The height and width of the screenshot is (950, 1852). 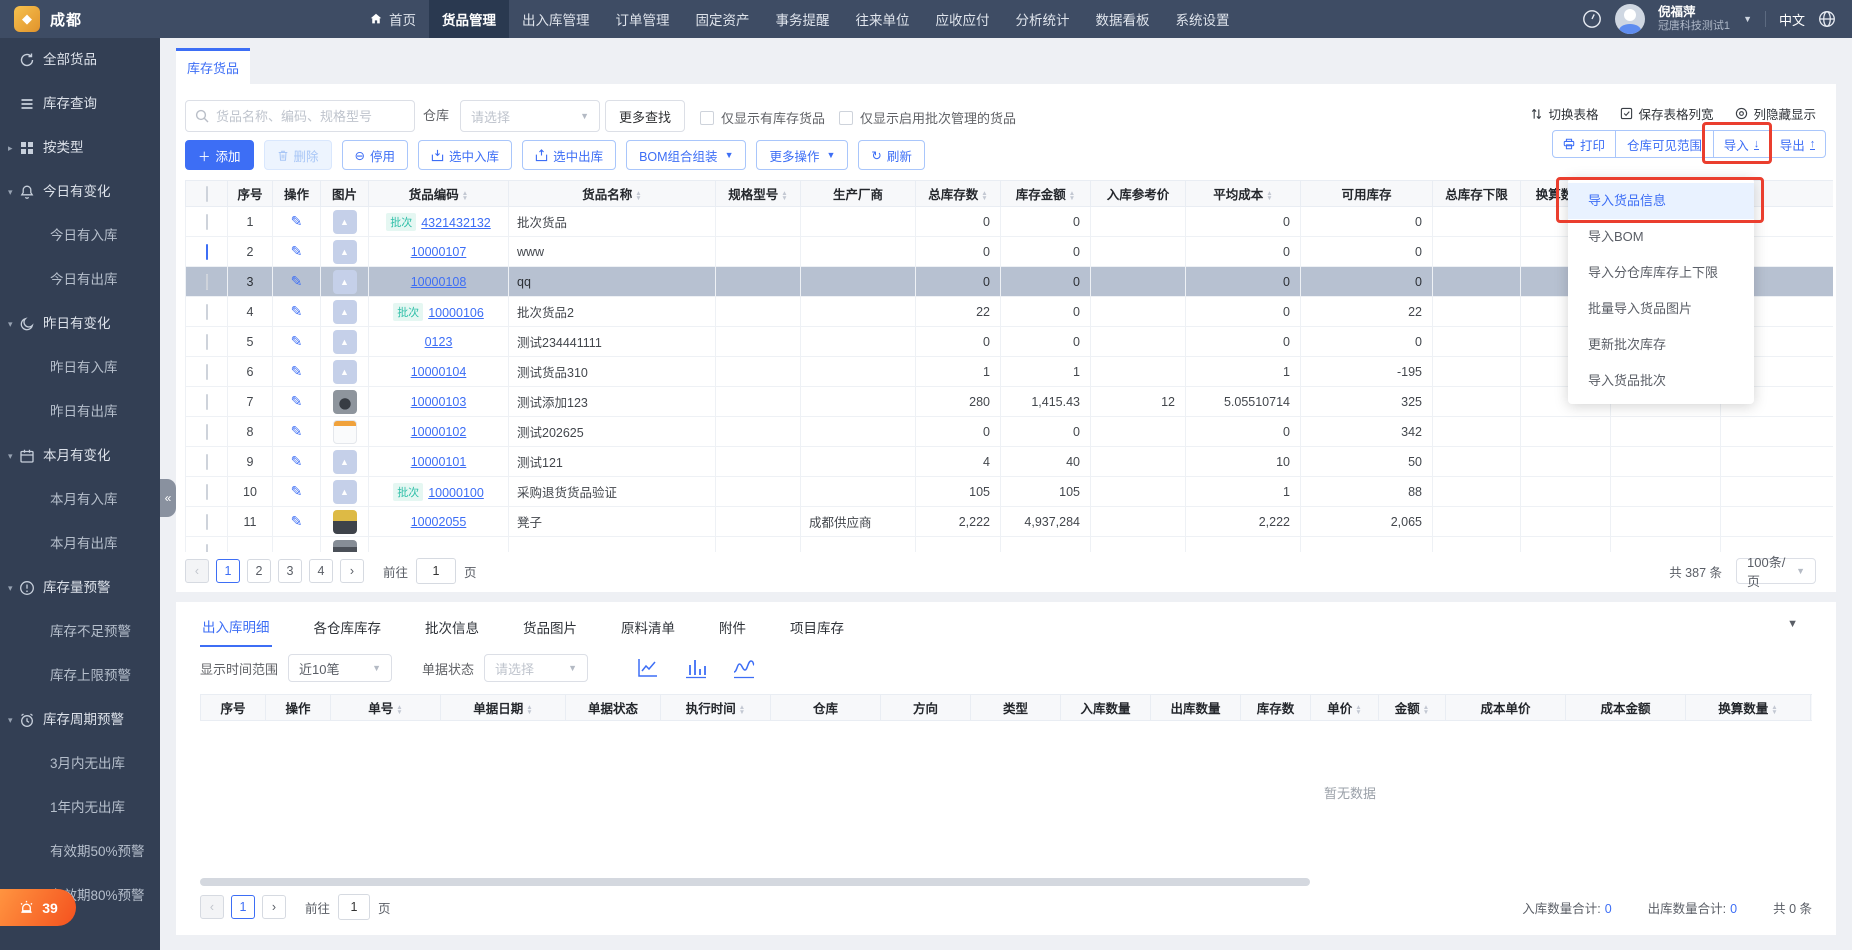 What do you see at coordinates (1694, 19) in the screenshot?
I see `user-info: 倪福萍 冠唐科技测试1` at bounding box center [1694, 19].